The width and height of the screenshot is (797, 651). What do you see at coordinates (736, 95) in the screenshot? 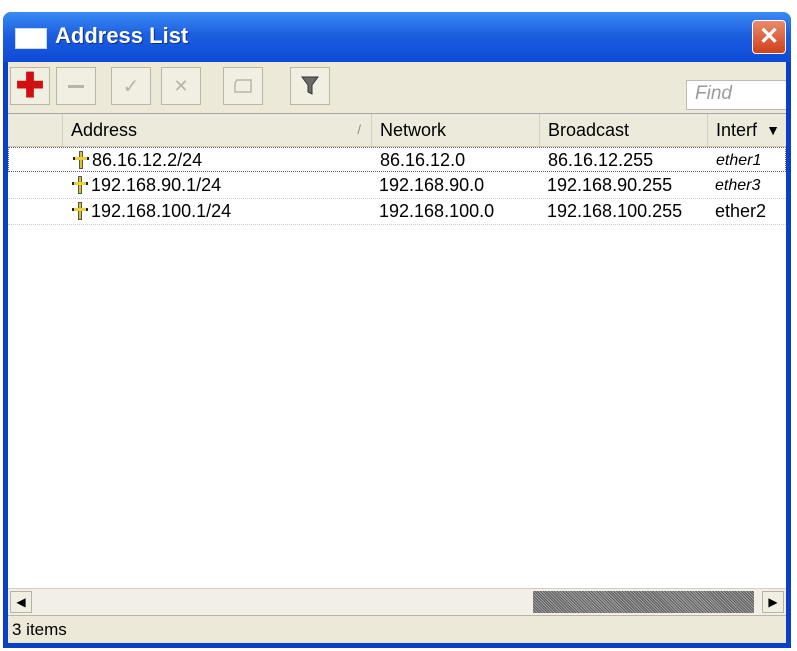
I see `find-input: Find` at bounding box center [736, 95].